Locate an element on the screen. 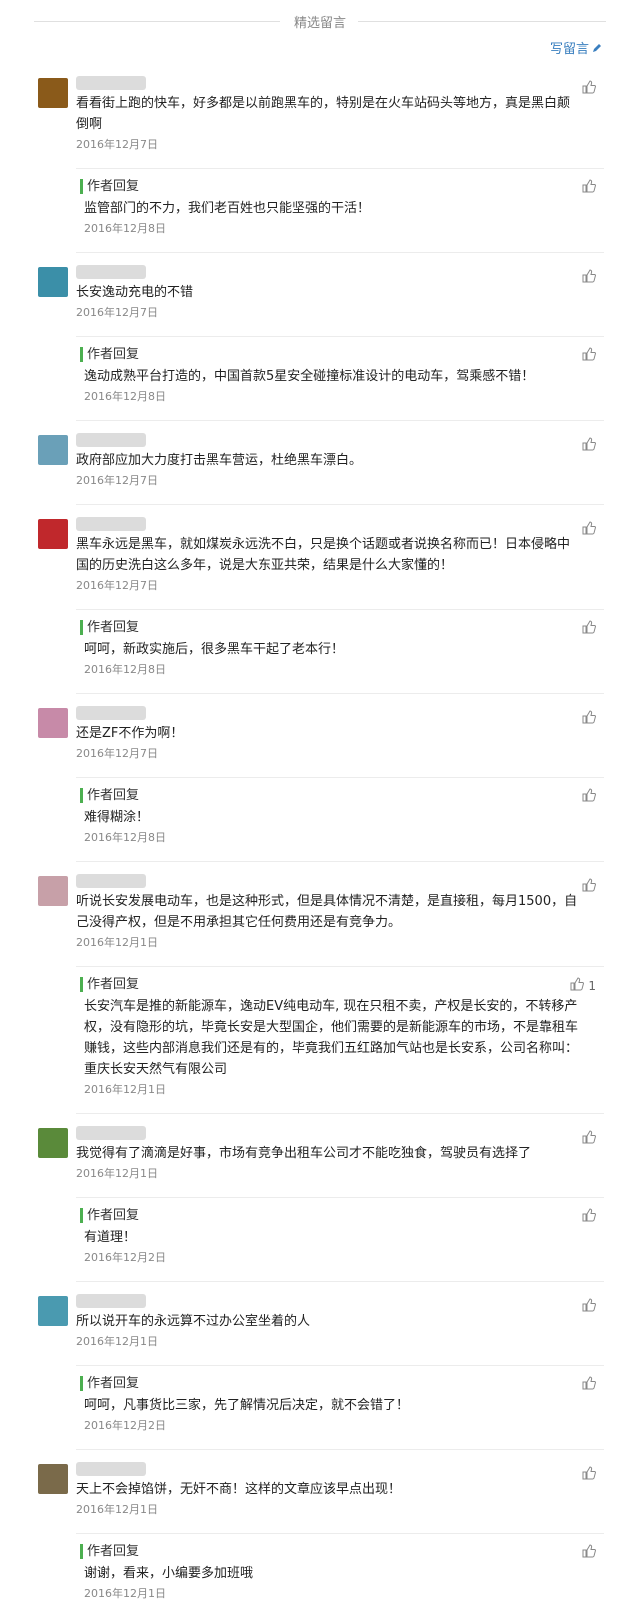 The image size is (640, 1617). pencil-icon is located at coordinates (597, 47).